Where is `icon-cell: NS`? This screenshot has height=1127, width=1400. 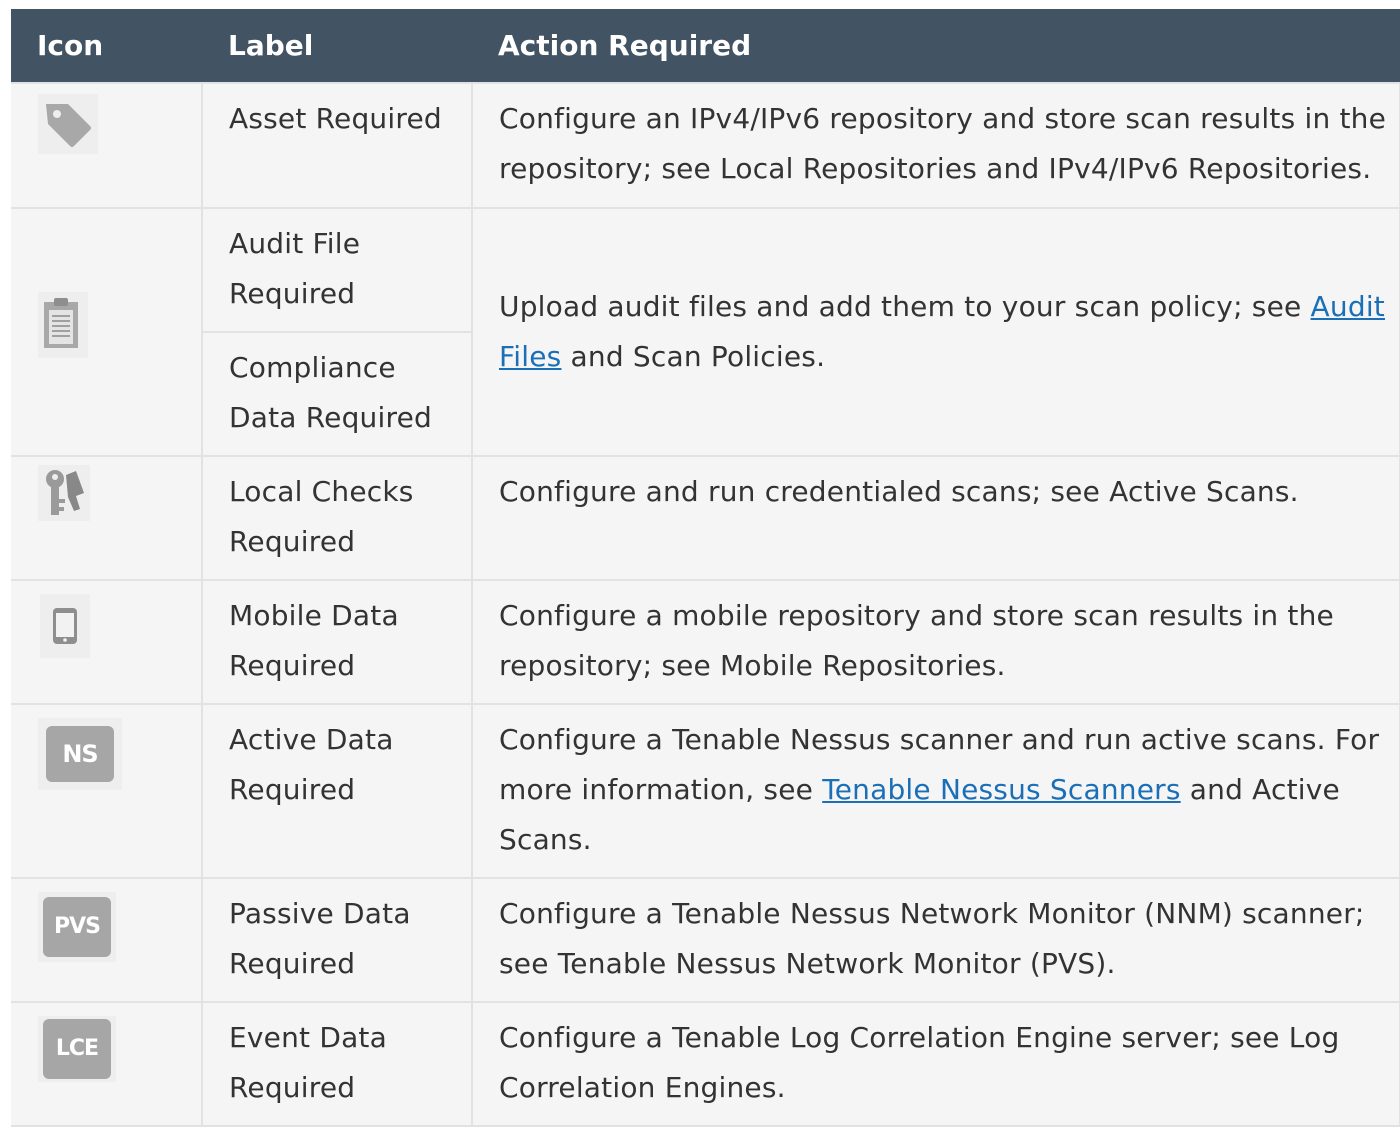
icon-cell: NS is located at coordinates (107, 791).